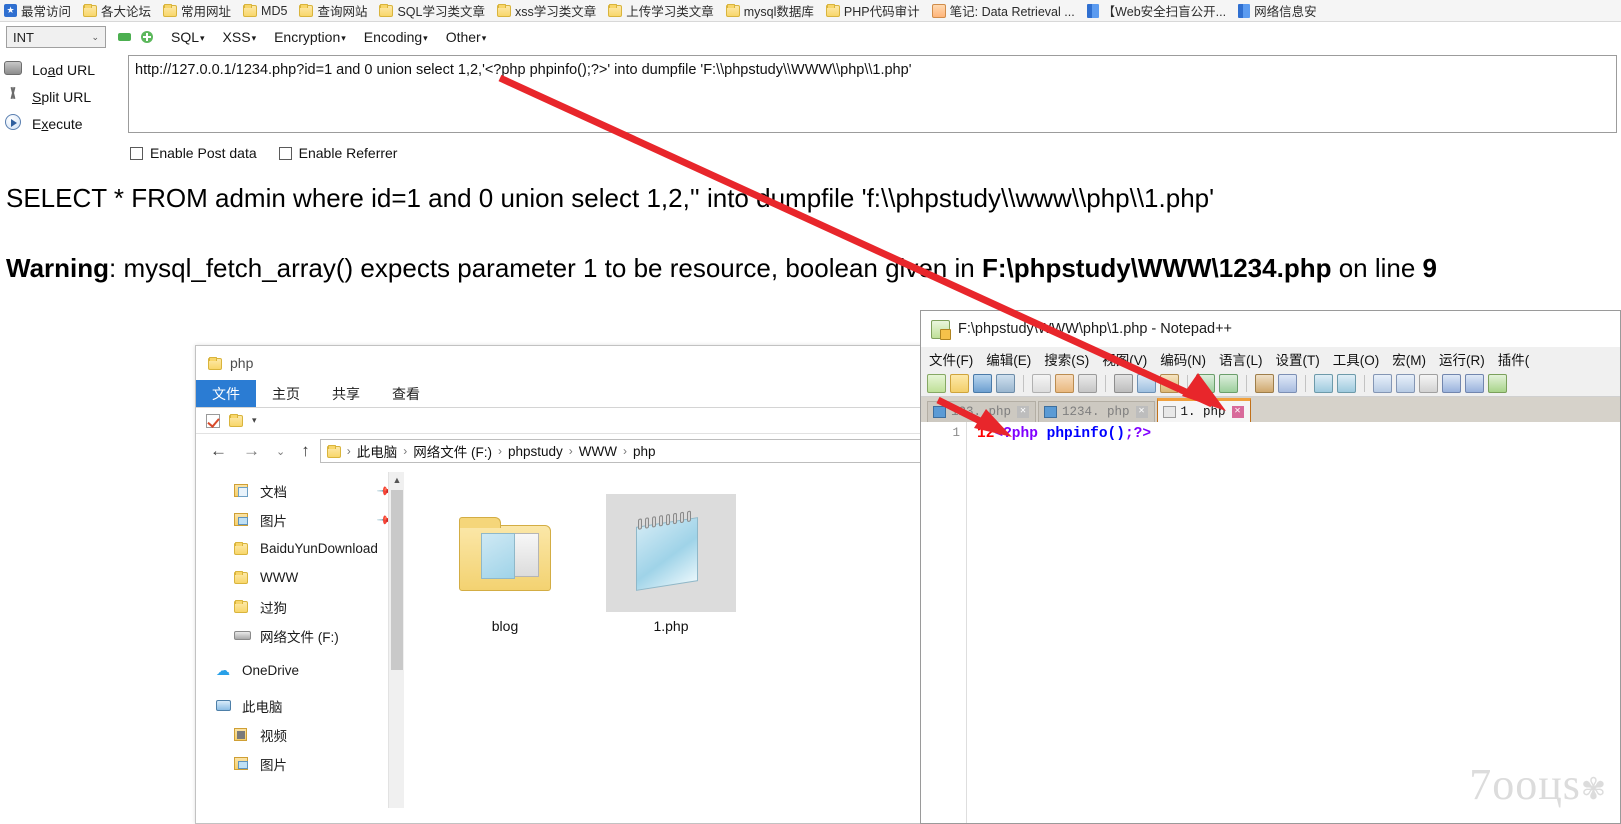  What do you see at coordinates (193, 153) in the screenshot?
I see `enable-post-data-checkbox: Enable Post data` at bounding box center [193, 153].